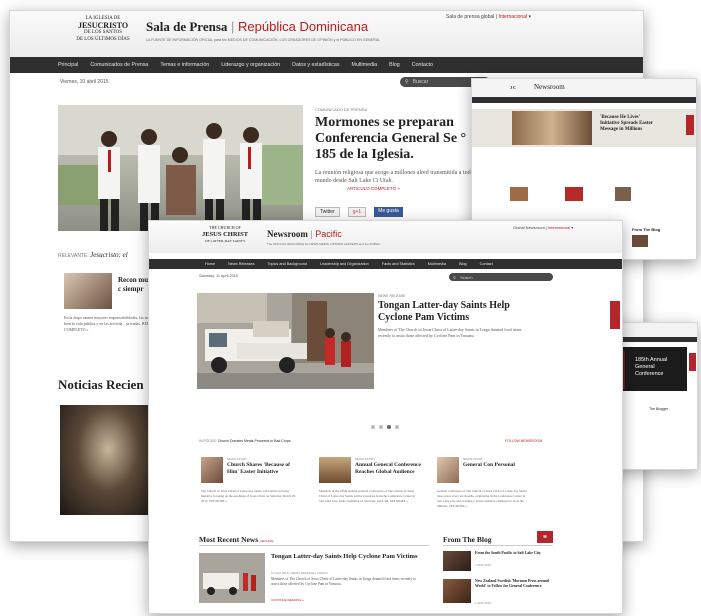  I want to click on spanish-section-title: Noticias Recien, so click(101, 384).